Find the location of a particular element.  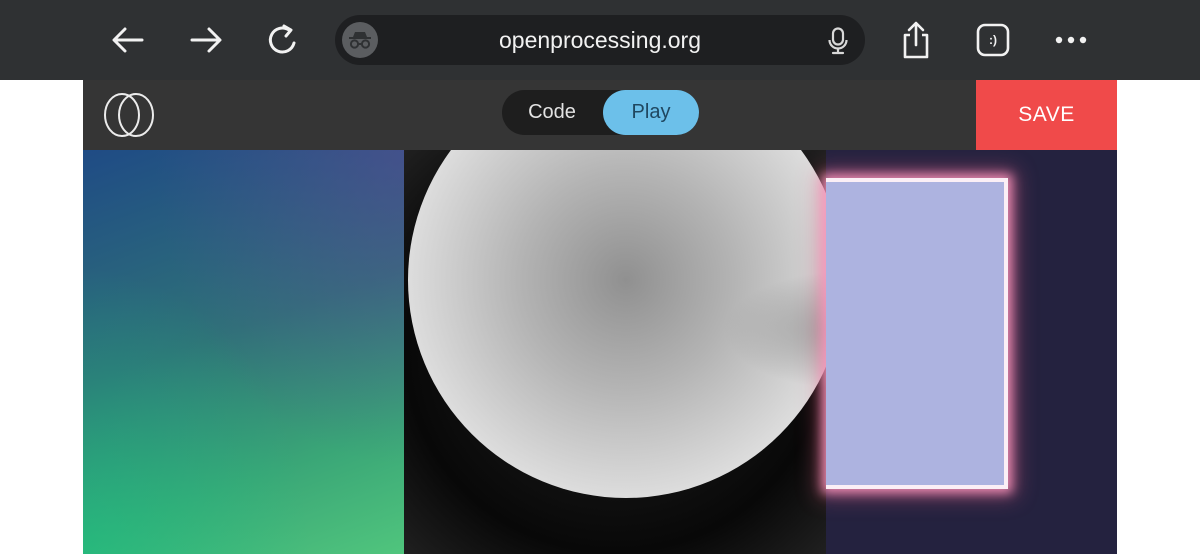

url-text: openprocessing.org is located at coordinates (600, 40).